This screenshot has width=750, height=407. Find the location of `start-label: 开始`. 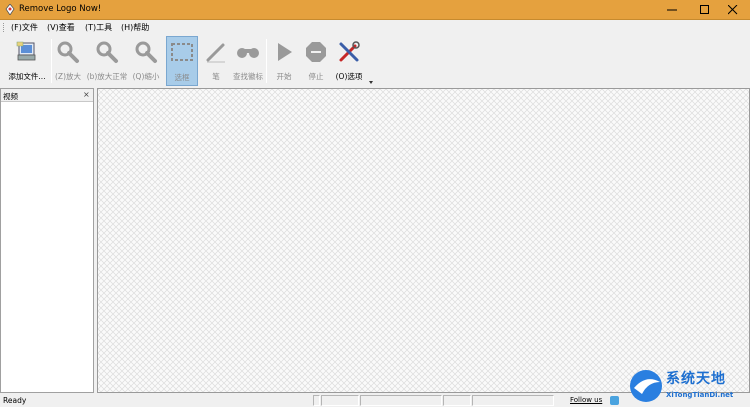

start-label: 开始 is located at coordinates (284, 76).